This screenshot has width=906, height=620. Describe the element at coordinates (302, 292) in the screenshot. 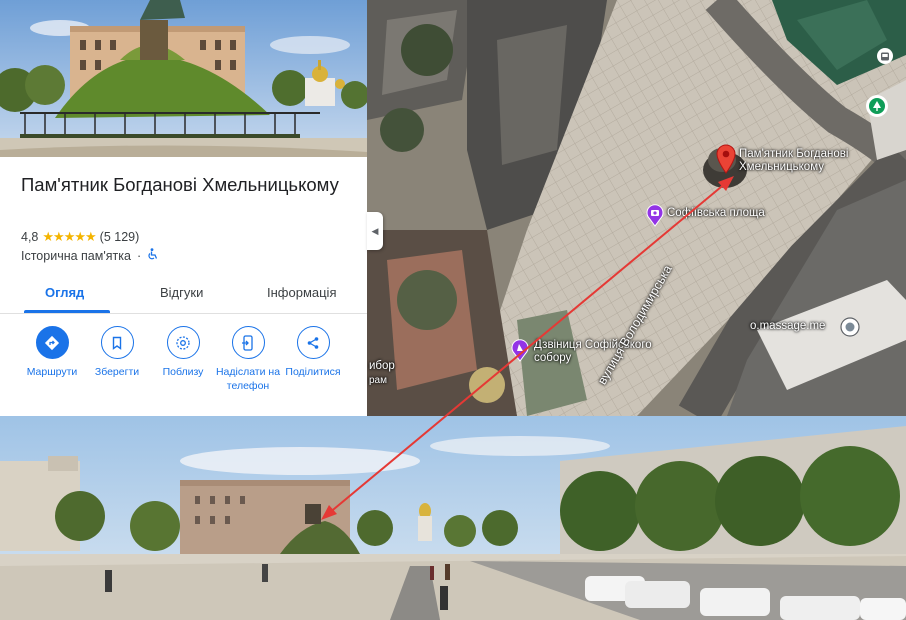

I see `tab-info: Інформація` at that location.